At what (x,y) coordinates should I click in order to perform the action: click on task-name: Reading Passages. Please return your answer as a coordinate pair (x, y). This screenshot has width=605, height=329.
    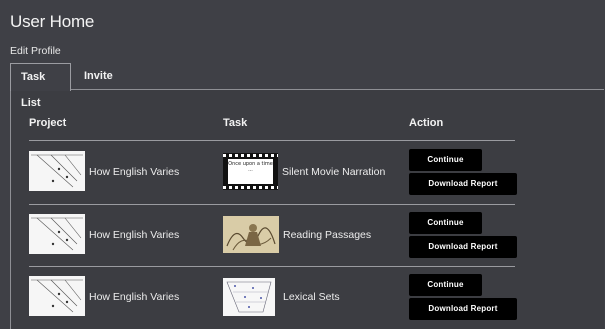
    Looking at the image, I should click on (327, 235).